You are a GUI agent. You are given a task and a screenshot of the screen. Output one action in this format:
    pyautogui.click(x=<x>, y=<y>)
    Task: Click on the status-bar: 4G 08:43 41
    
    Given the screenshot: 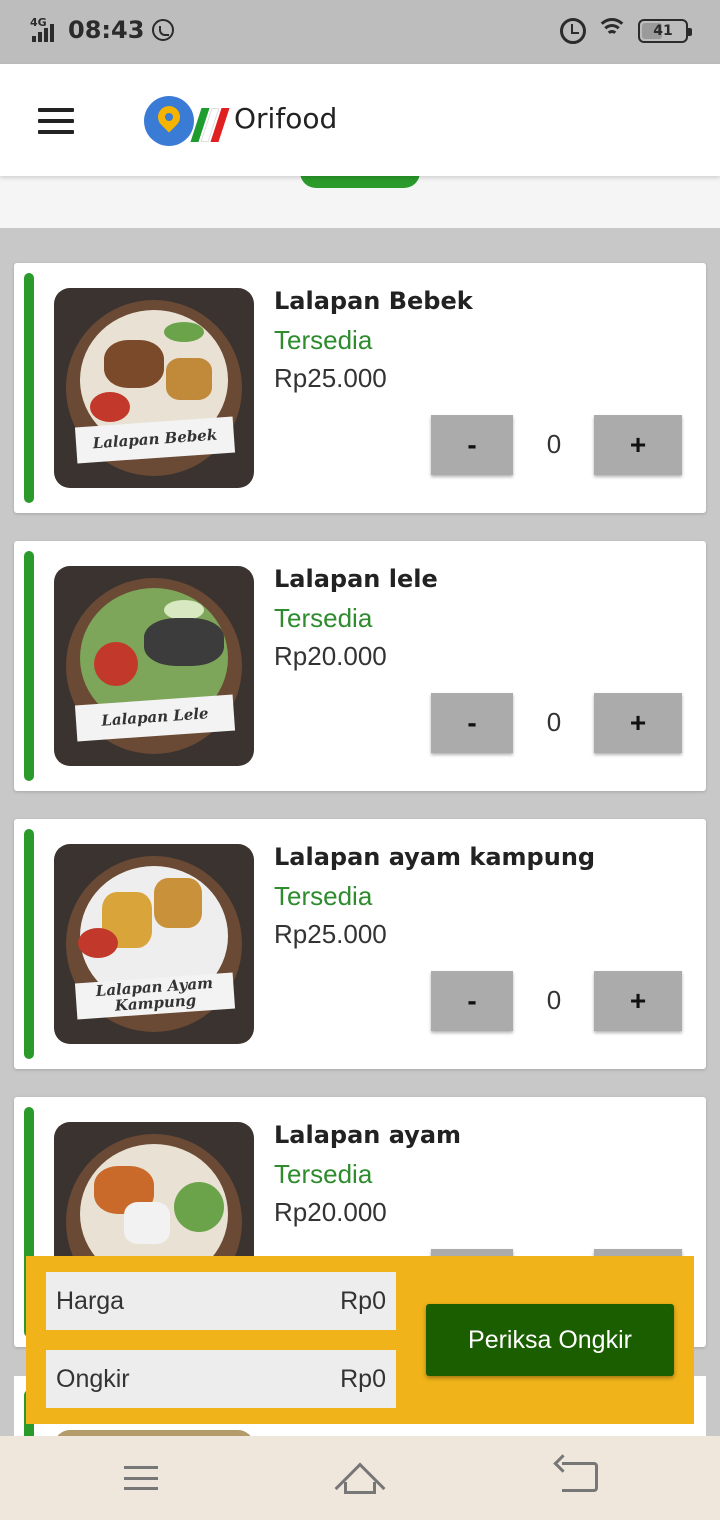 What is the action you would take?
    pyautogui.click(x=360, y=32)
    